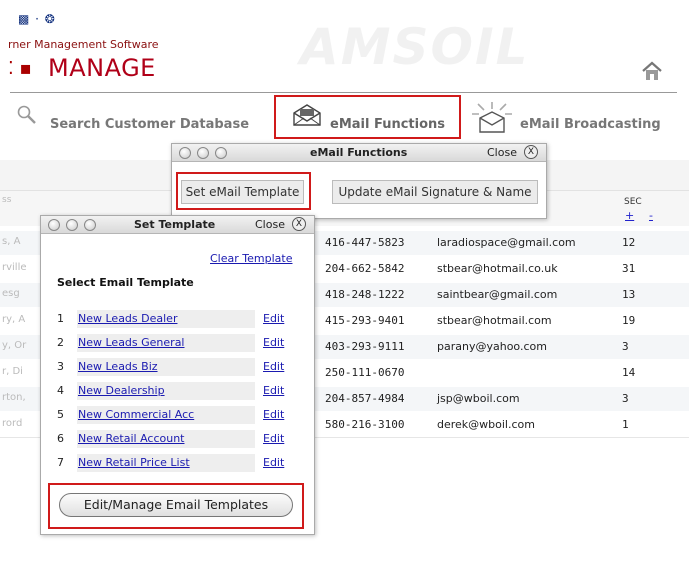  I want to click on update-signature-button: Update eMail Signature & Name, so click(435, 192).